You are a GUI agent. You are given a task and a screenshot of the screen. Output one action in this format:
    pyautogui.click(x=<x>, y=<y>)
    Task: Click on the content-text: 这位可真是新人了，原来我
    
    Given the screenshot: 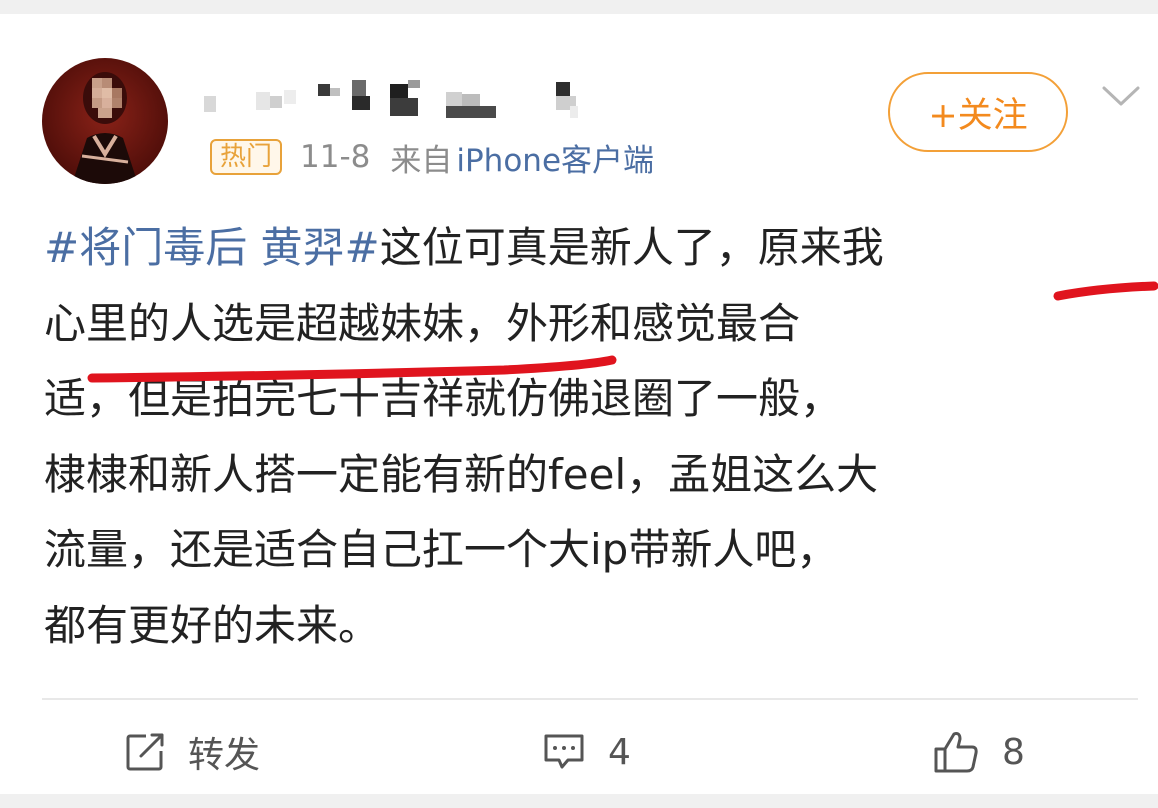 What is the action you would take?
    pyautogui.click(x=631, y=247)
    